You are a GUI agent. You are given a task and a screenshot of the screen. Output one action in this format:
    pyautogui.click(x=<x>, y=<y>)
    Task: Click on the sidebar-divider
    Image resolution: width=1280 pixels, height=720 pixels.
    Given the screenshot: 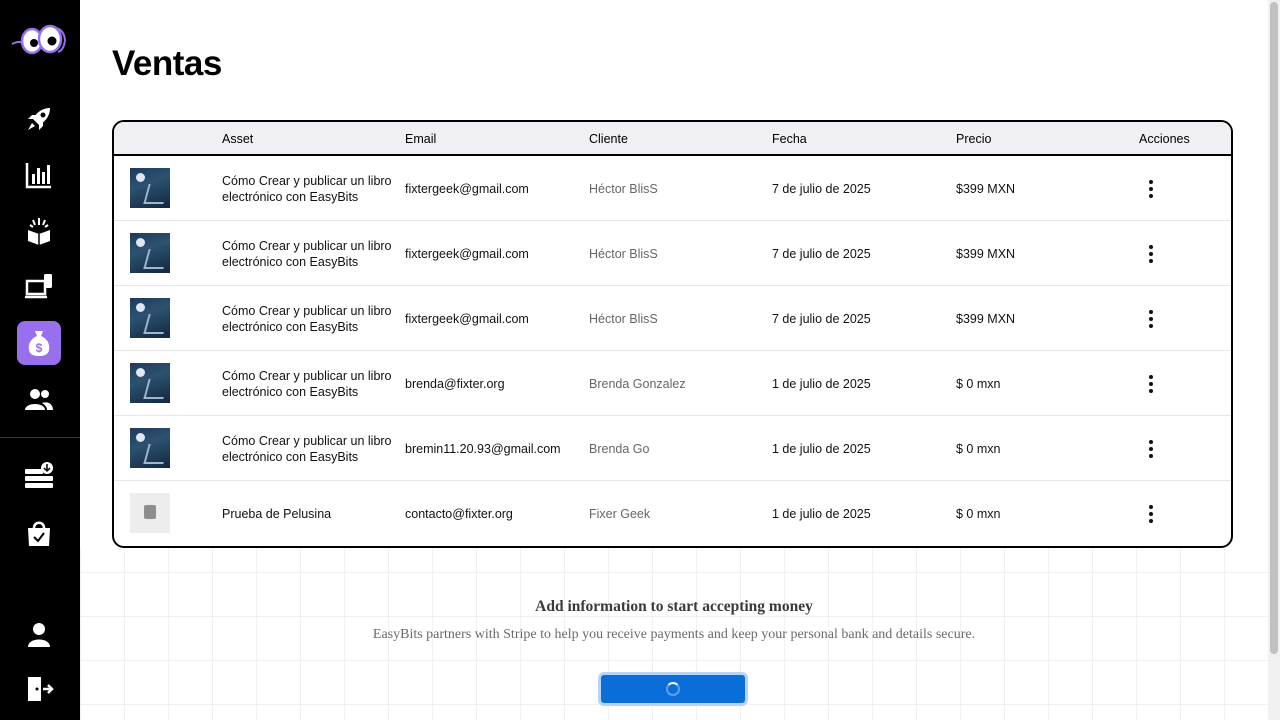 What is the action you would take?
    pyautogui.click(x=40, y=437)
    